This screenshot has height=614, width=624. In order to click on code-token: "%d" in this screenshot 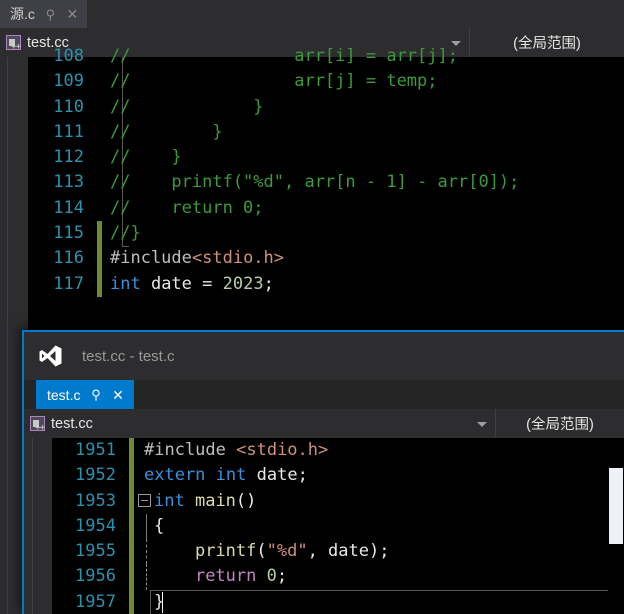, I will do `click(287, 551)`.